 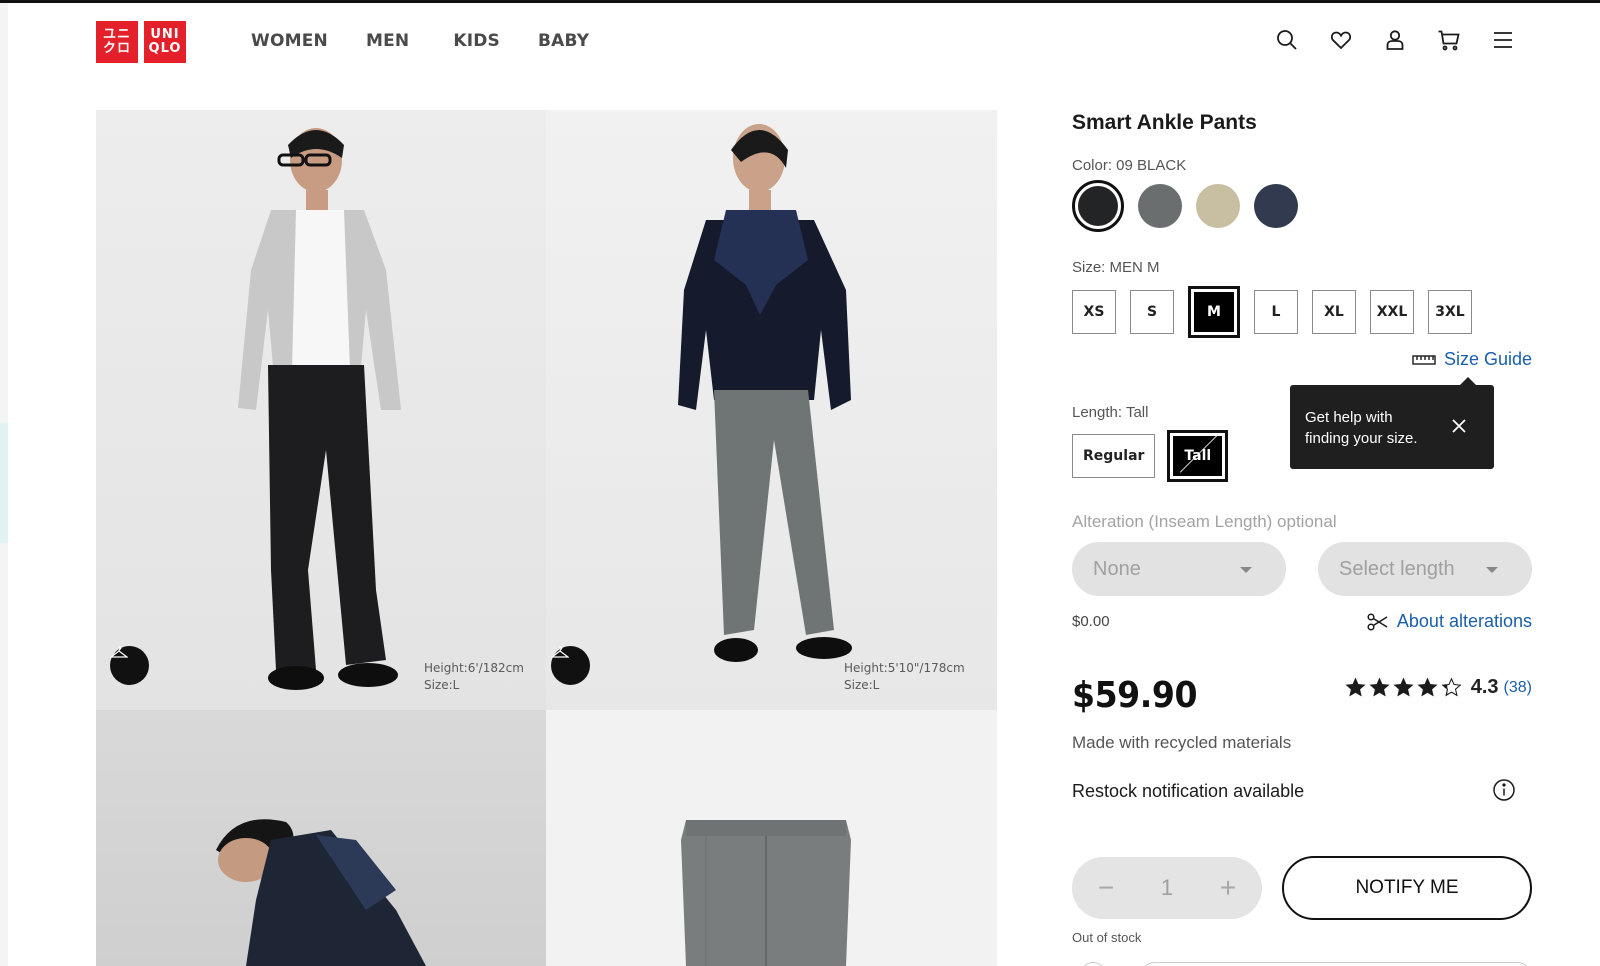 I want to click on bottom-controls-partial, so click(x=1302, y=962).